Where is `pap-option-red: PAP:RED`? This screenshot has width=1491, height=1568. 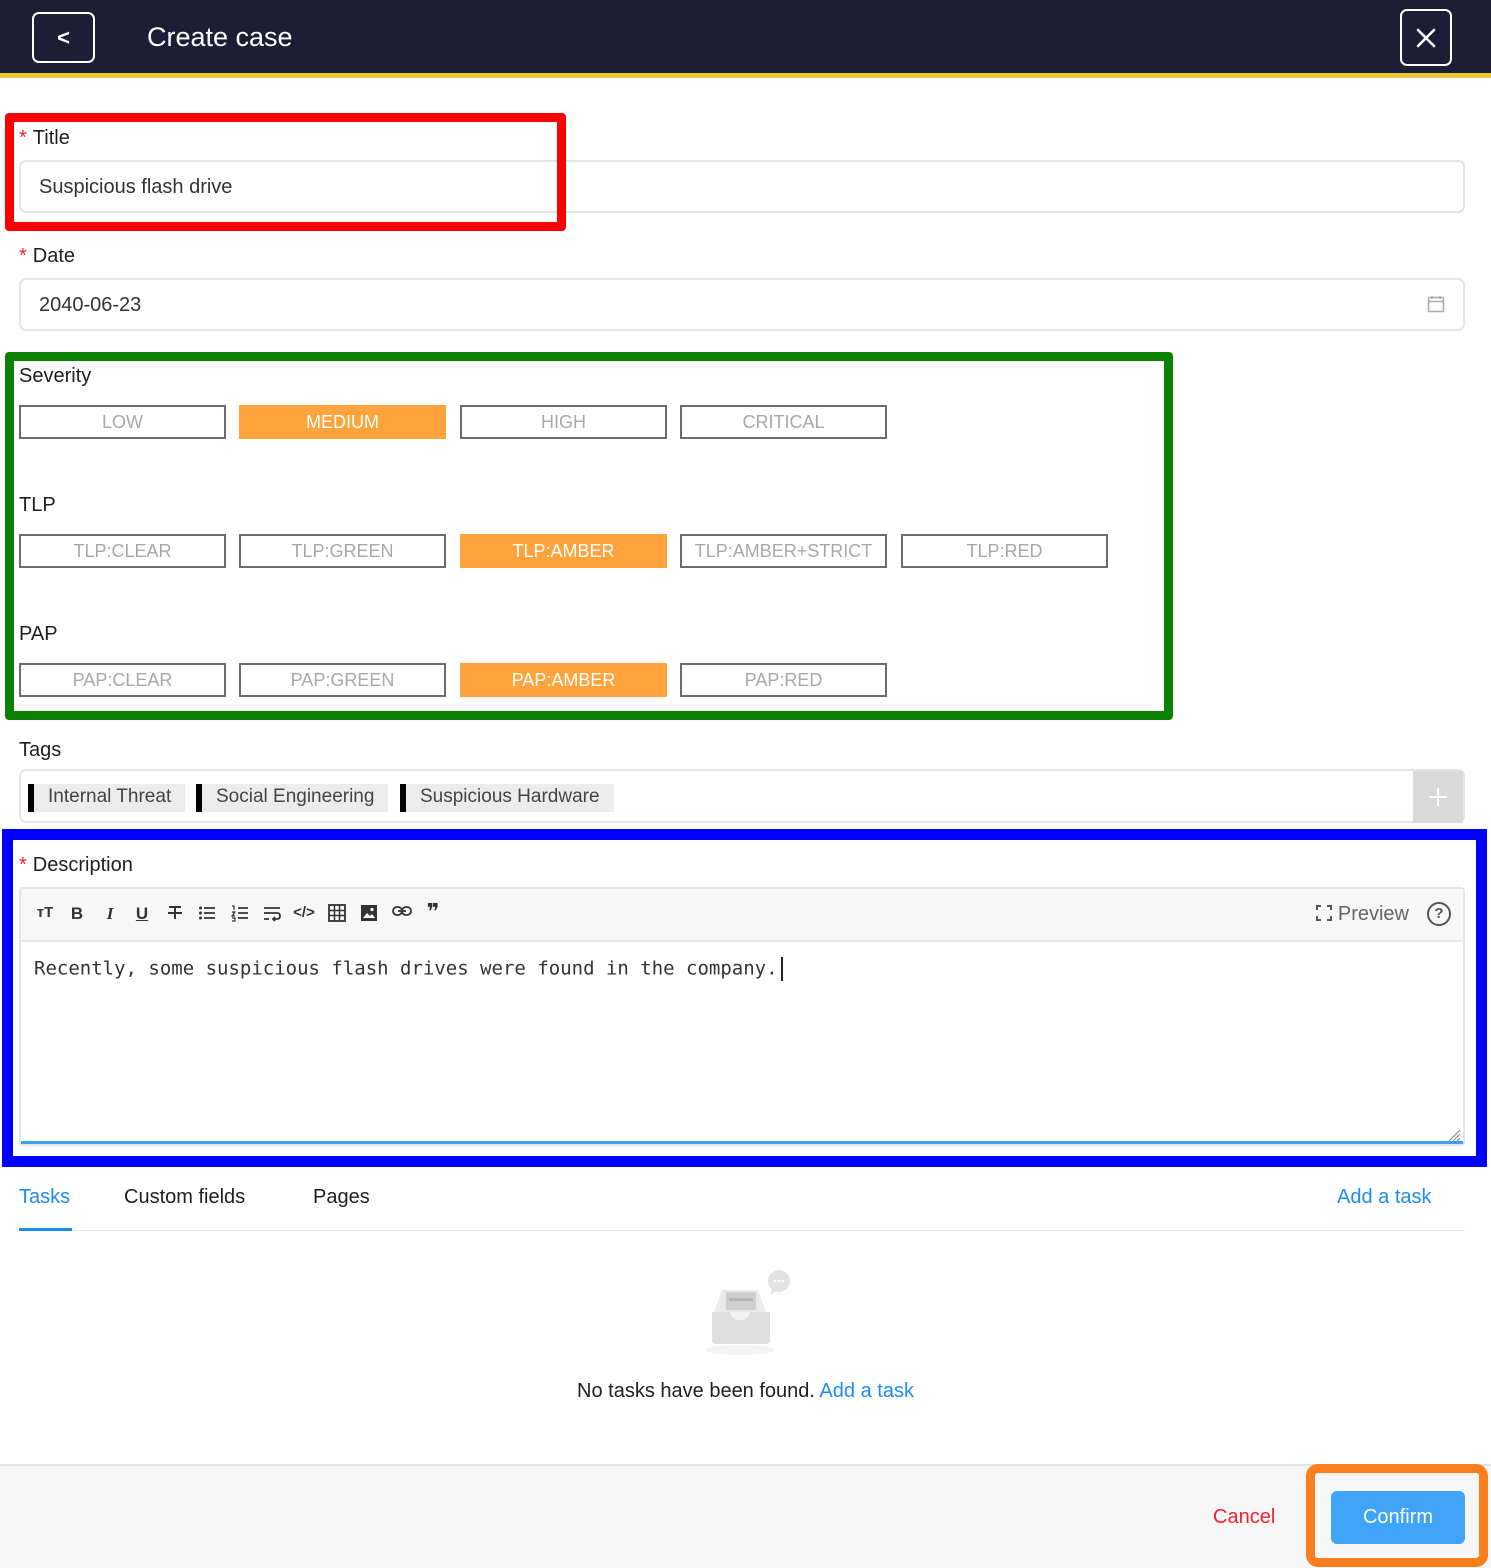
pap-option-red: PAP:RED is located at coordinates (783, 680).